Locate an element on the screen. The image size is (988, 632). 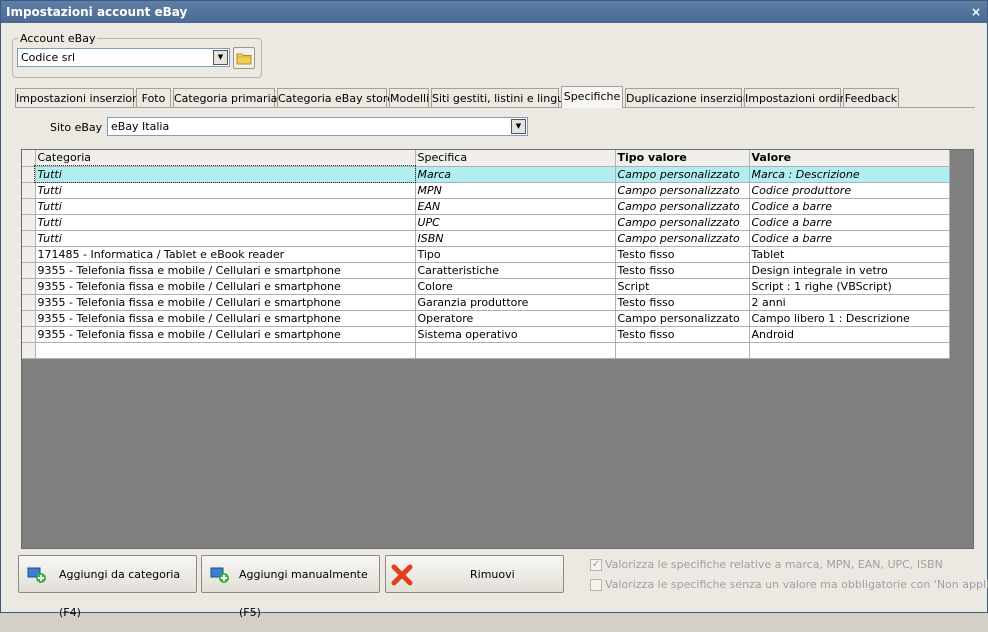
cell-valore: Android is located at coordinates (849, 334).